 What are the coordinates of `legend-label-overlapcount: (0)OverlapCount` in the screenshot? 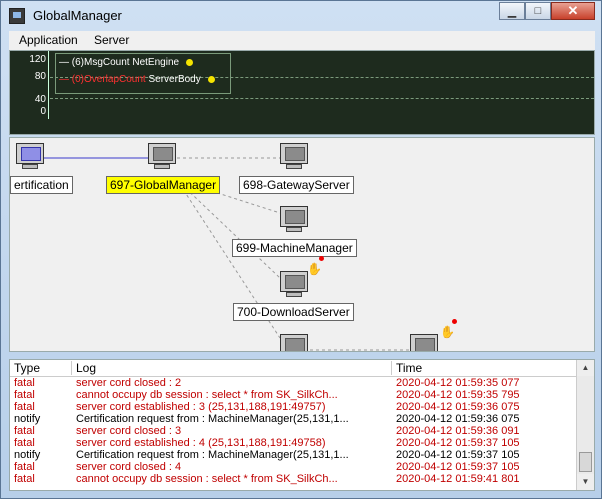 It's located at (108, 79).